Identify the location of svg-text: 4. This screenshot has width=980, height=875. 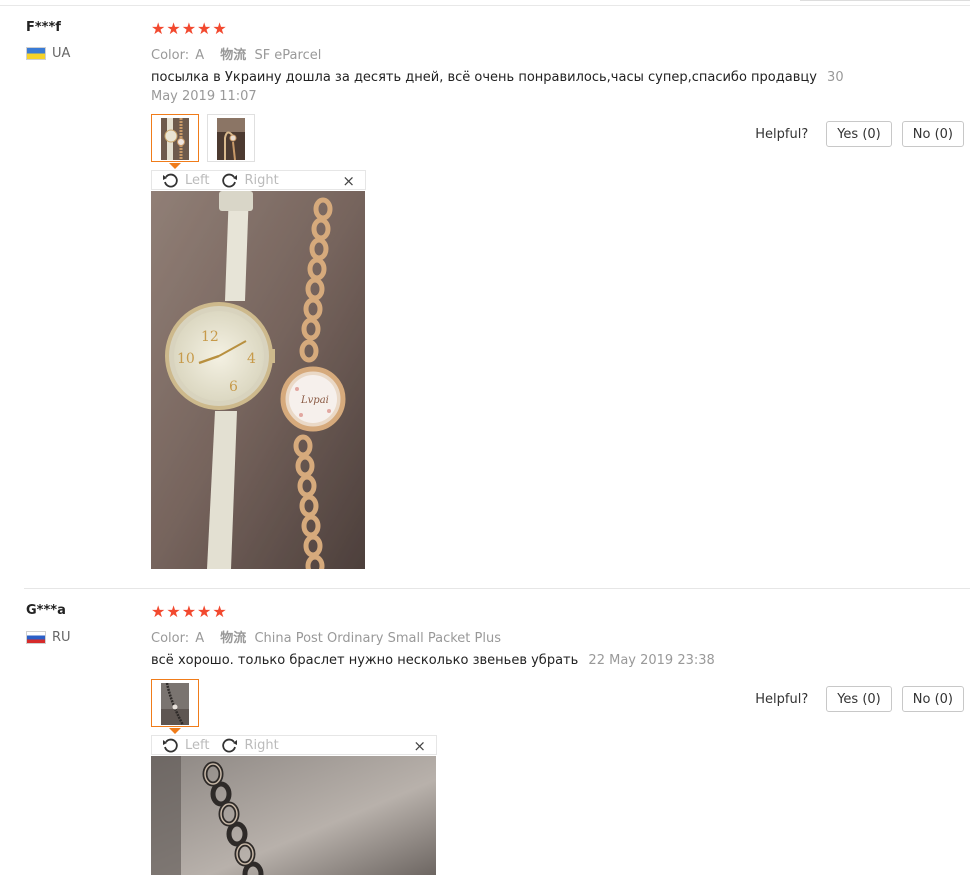
(251, 359).